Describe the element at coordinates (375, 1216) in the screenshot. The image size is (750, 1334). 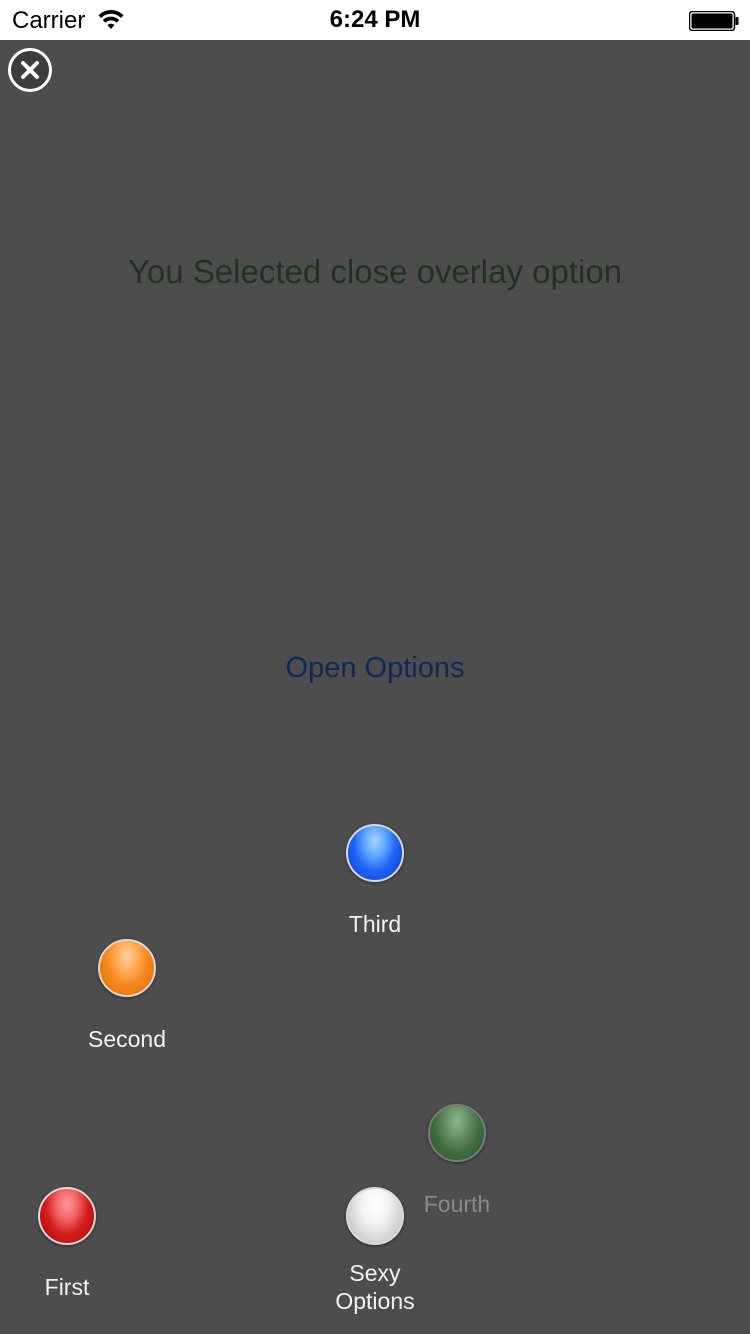
I see `silver-orb-icon` at that location.